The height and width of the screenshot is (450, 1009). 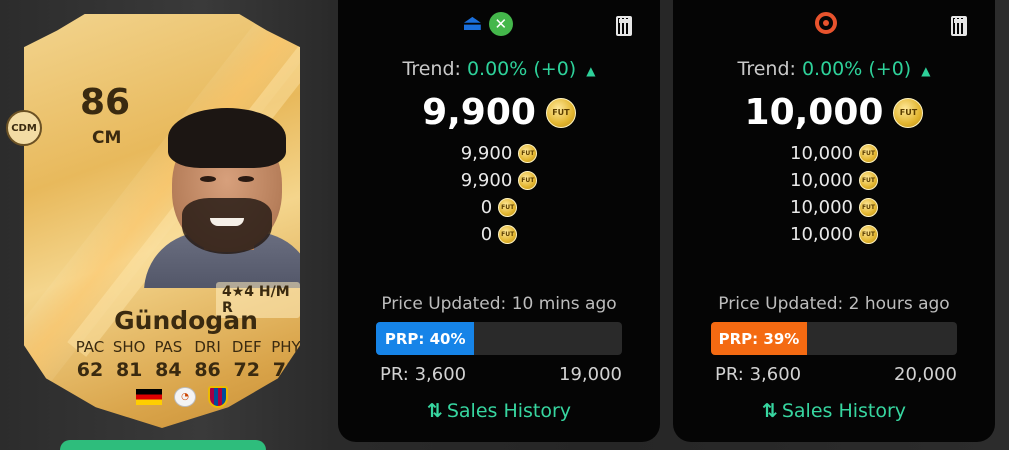 What do you see at coordinates (499, 304) in the screenshot?
I see `price-updated: Price Updated: 10 mins ago` at bounding box center [499, 304].